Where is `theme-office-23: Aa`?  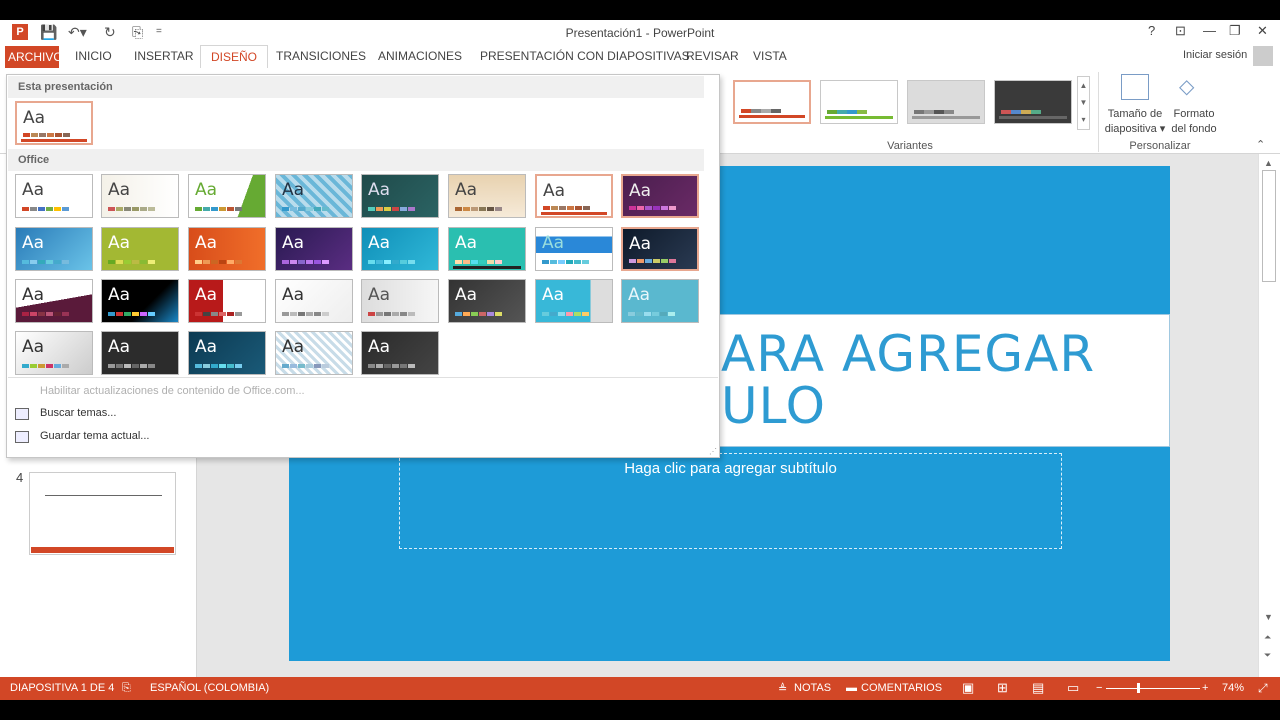
theme-office-23: Aa is located at coordinates (574, 301).